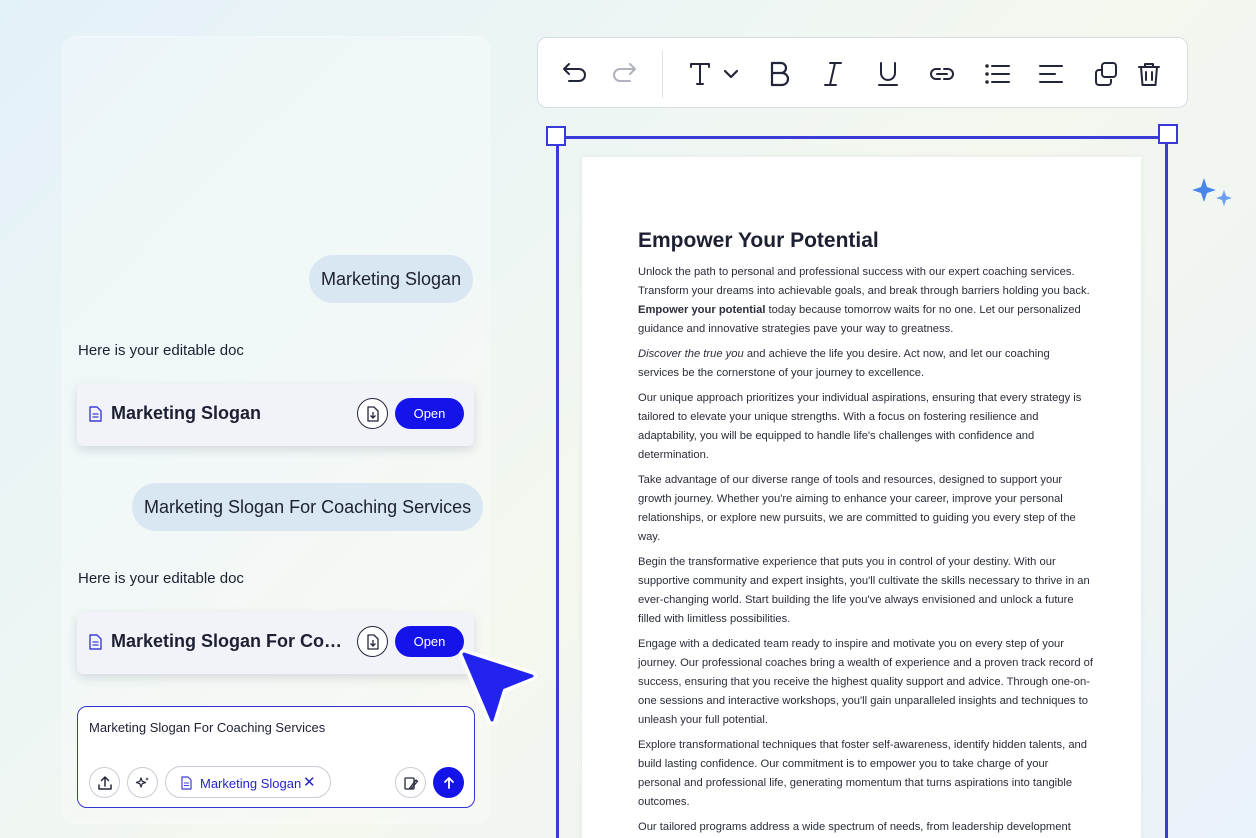 This screenshot has width=1256, height=838. I want to click on text-style-dropdown, so click(715, 74).